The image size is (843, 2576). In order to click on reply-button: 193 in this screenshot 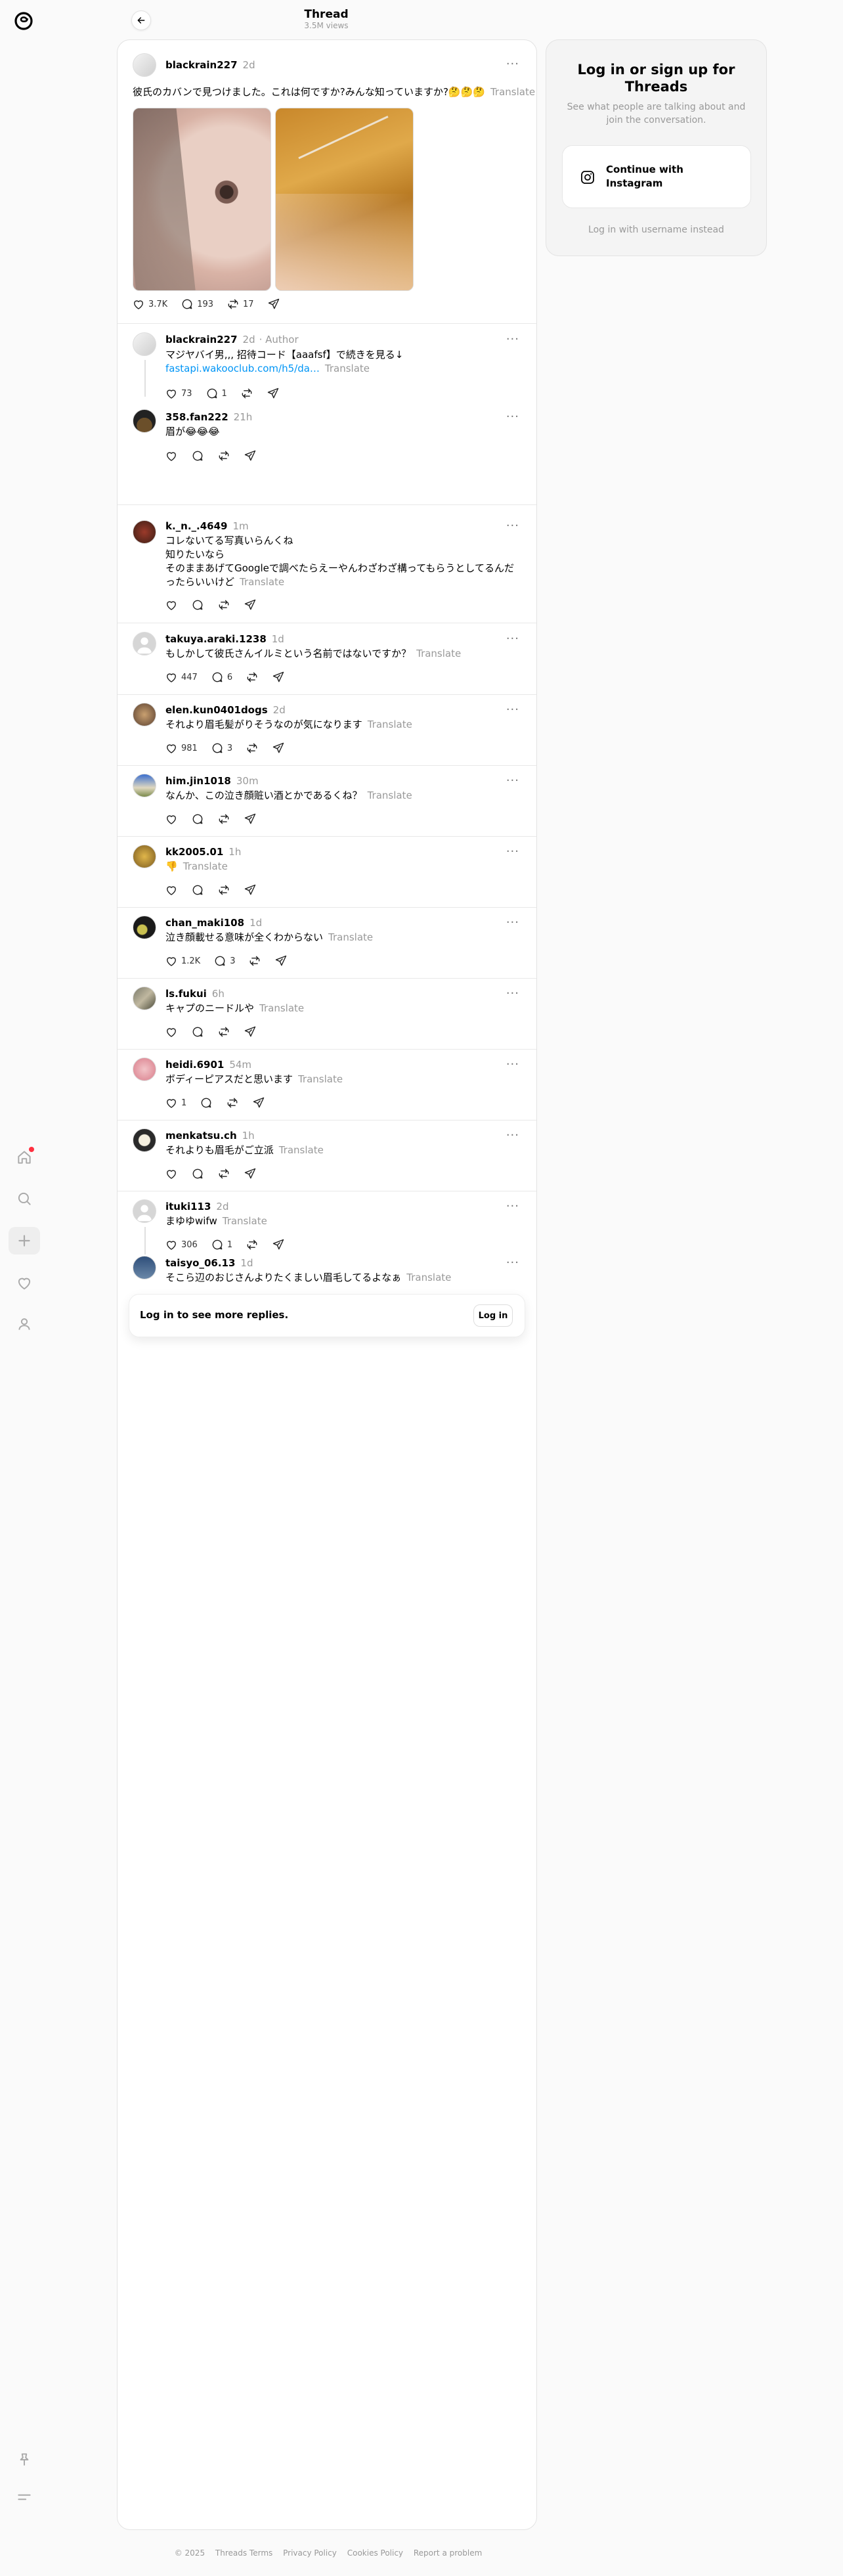, I will do `click(197, 304)`.